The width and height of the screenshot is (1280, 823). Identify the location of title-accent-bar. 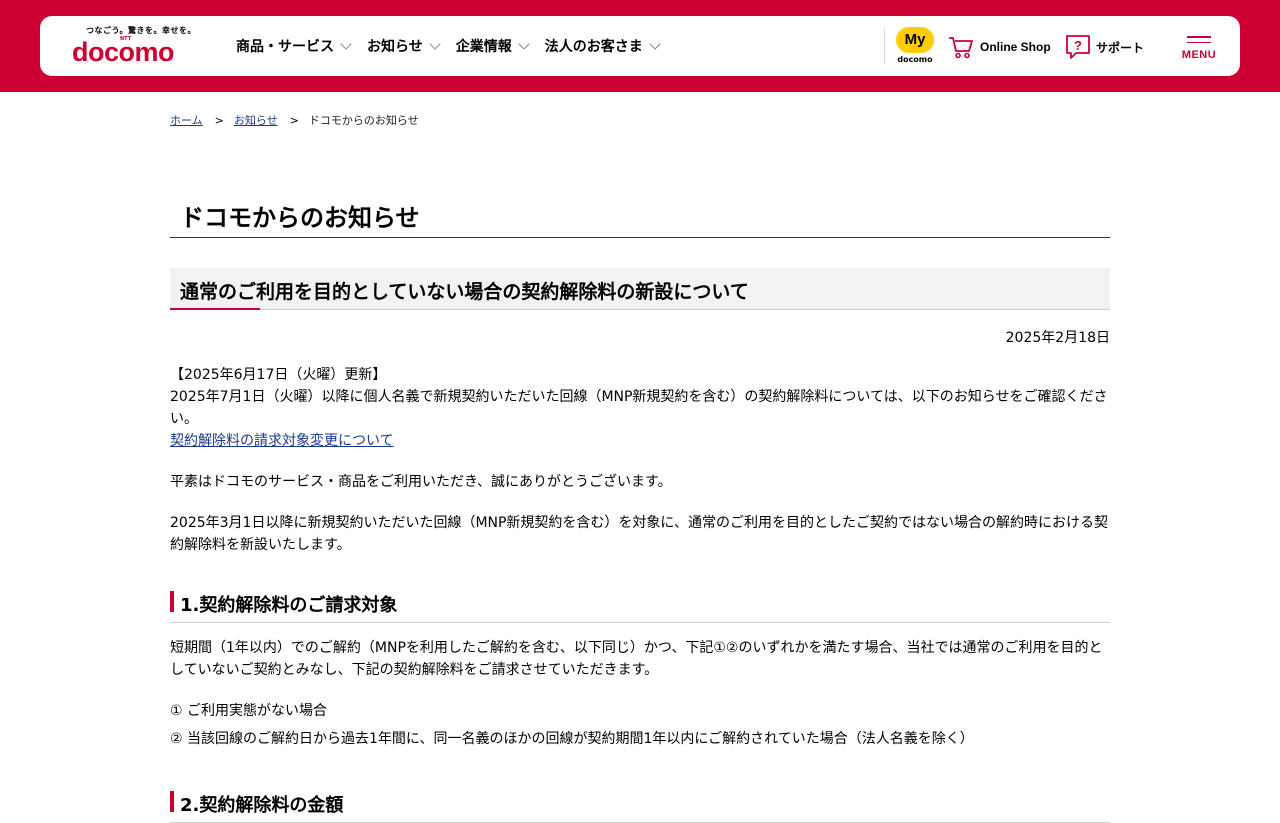
(215, 309).